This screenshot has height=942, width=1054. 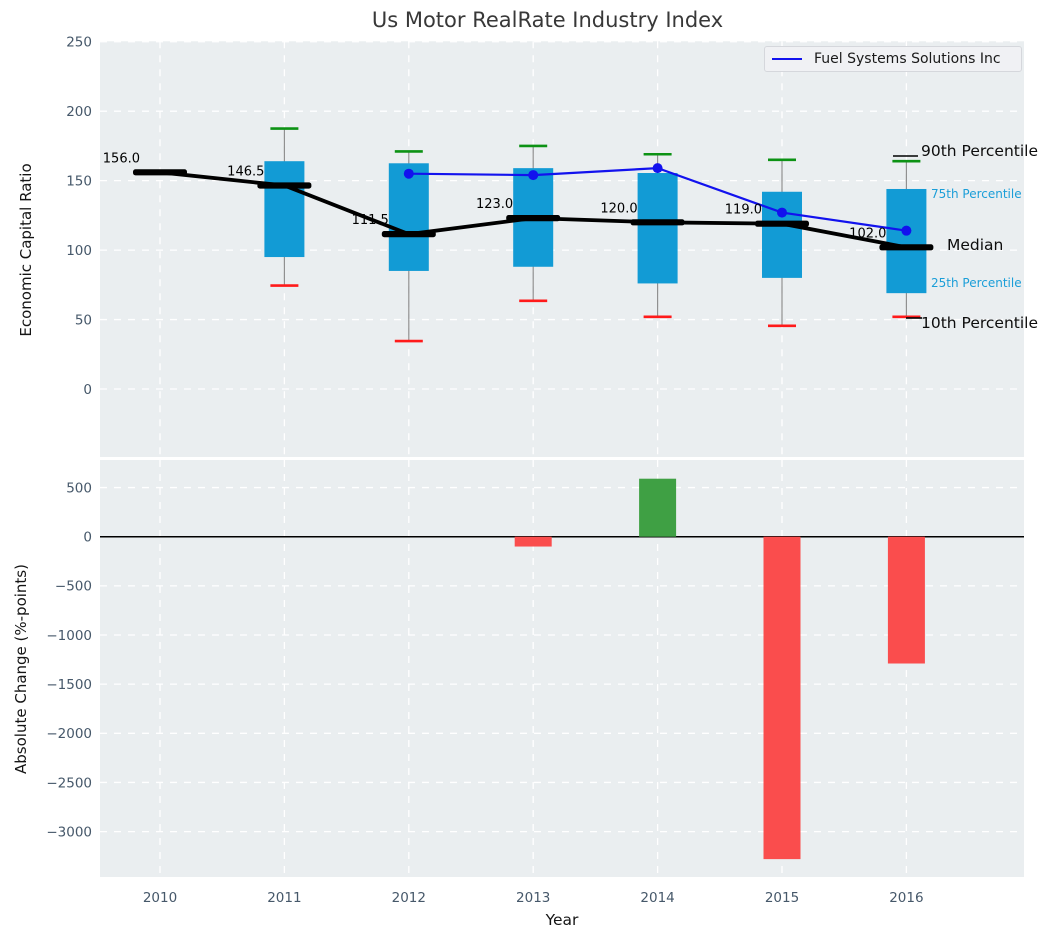 What do you see at coordinates (69, 783) in the screenshot?
I see `svg-text: −2500` at bounding box center [69, 783].